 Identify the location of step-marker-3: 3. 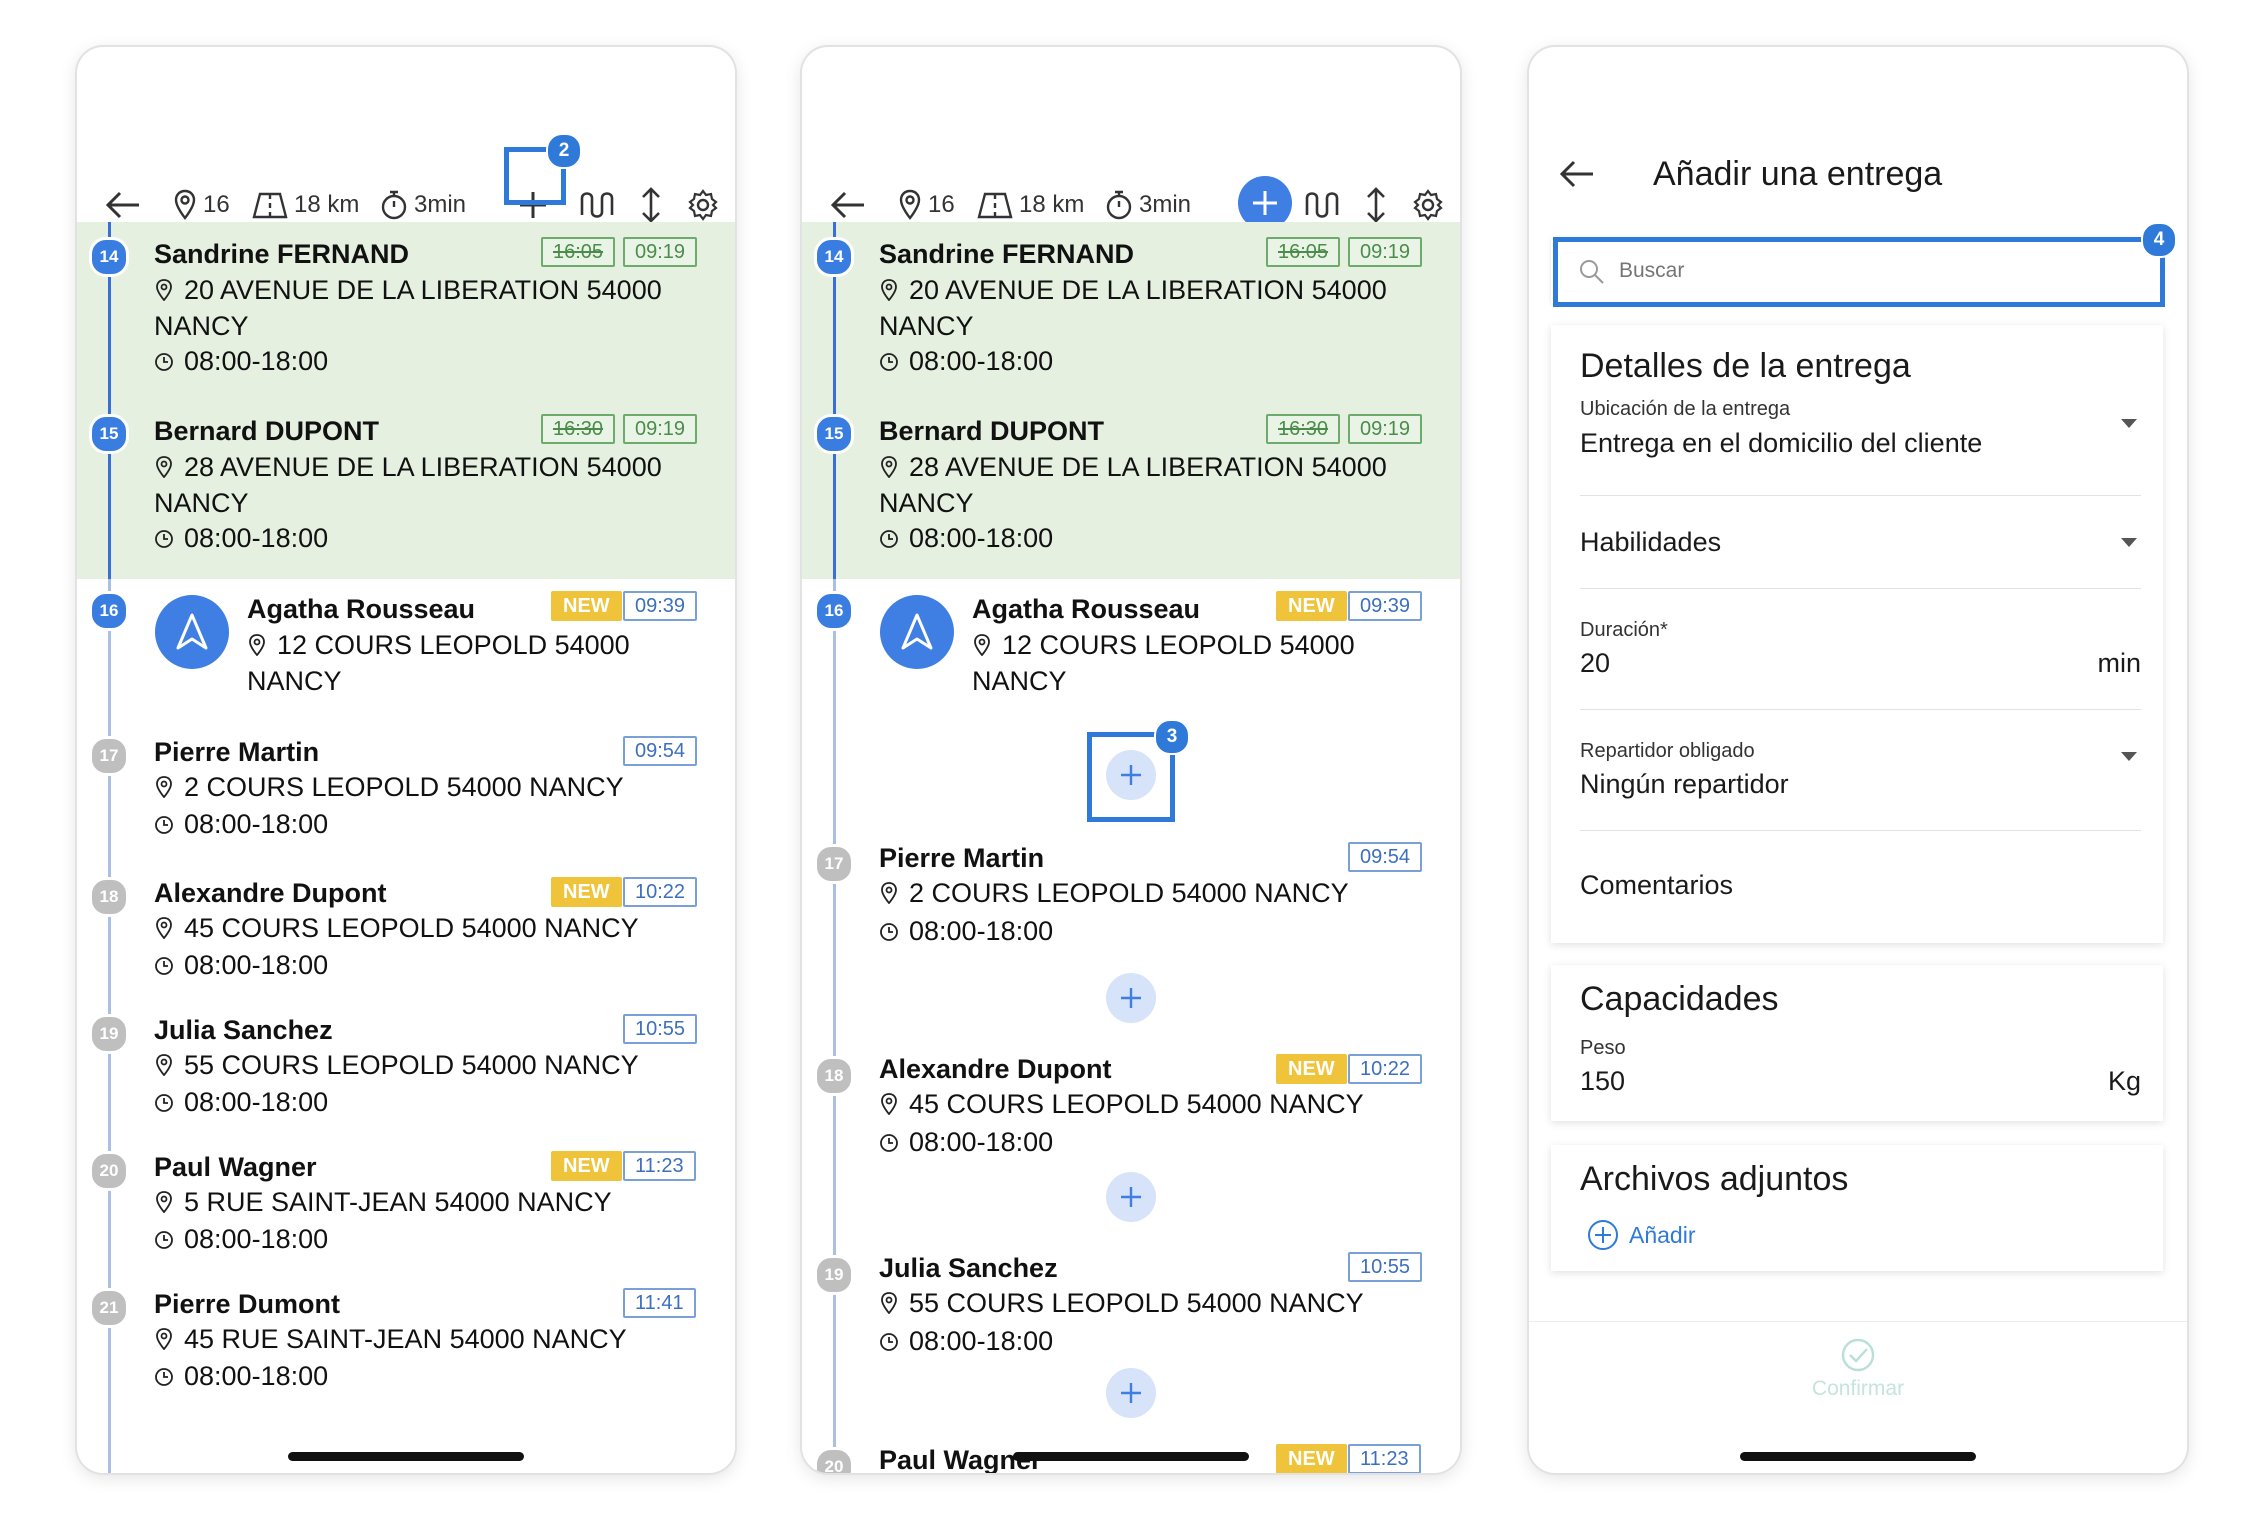
(1172, 737).